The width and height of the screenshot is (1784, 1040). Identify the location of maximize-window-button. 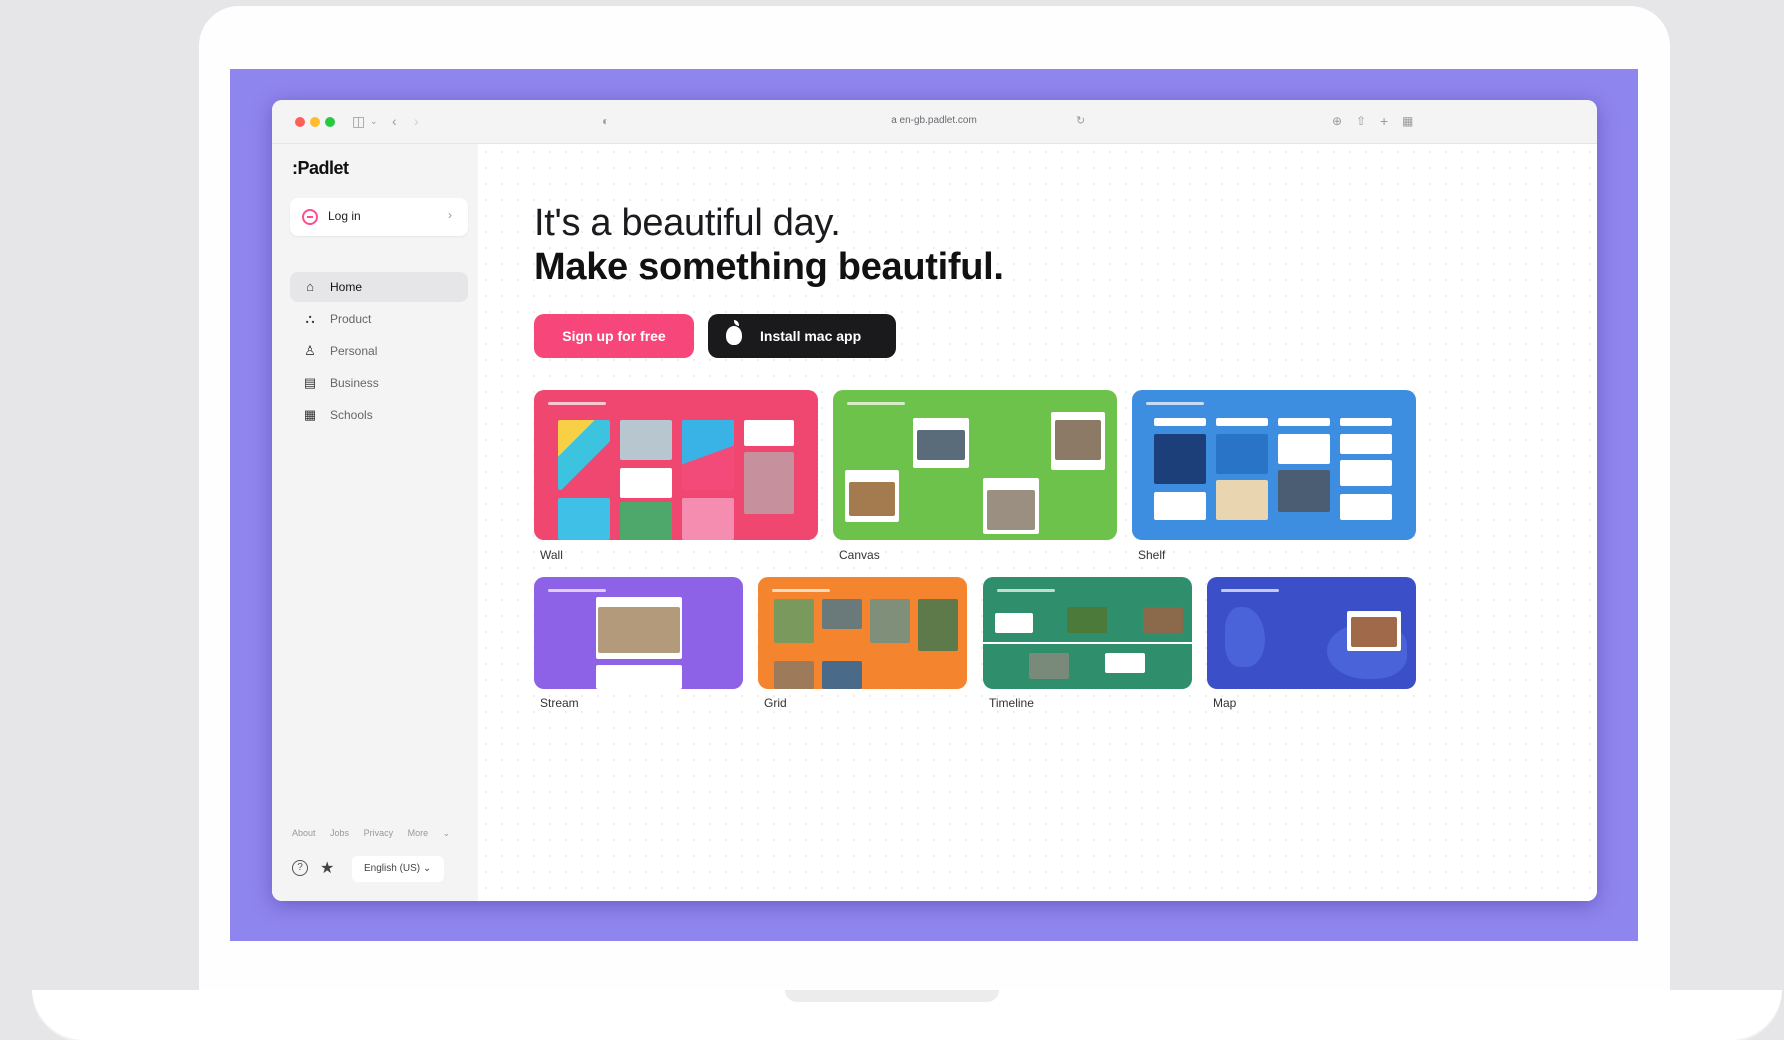
(330, 122).